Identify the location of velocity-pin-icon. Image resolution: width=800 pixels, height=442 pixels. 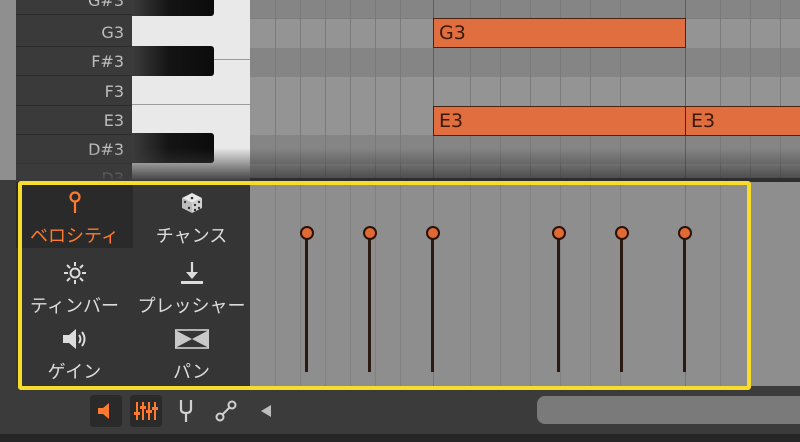
(74, 203).